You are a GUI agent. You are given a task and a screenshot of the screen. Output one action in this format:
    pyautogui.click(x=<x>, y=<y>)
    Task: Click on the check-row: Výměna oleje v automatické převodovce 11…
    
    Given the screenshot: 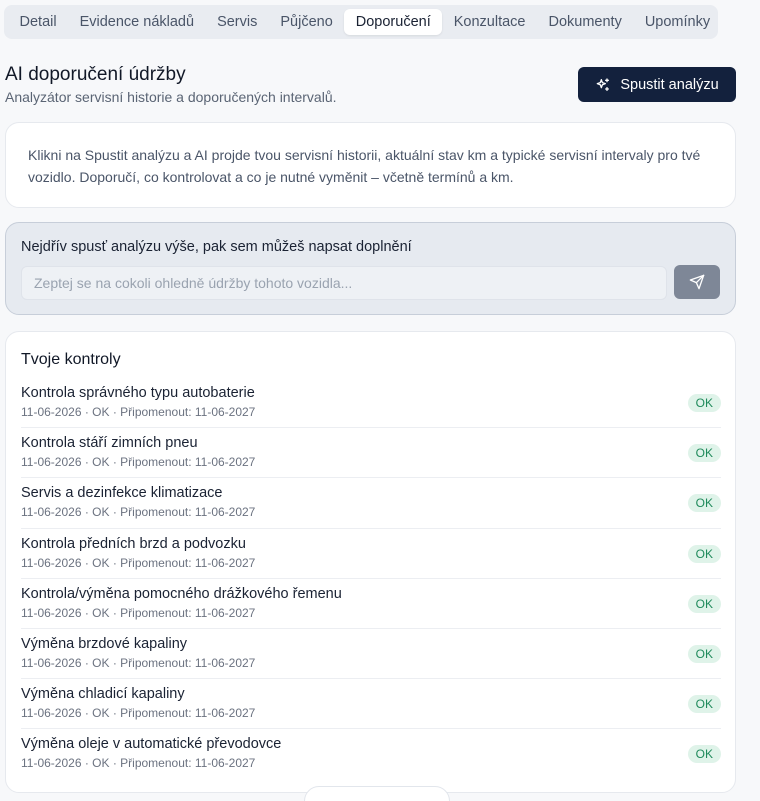 What is the action you would take?
    pyautogui.click(x=371, y=754)
    